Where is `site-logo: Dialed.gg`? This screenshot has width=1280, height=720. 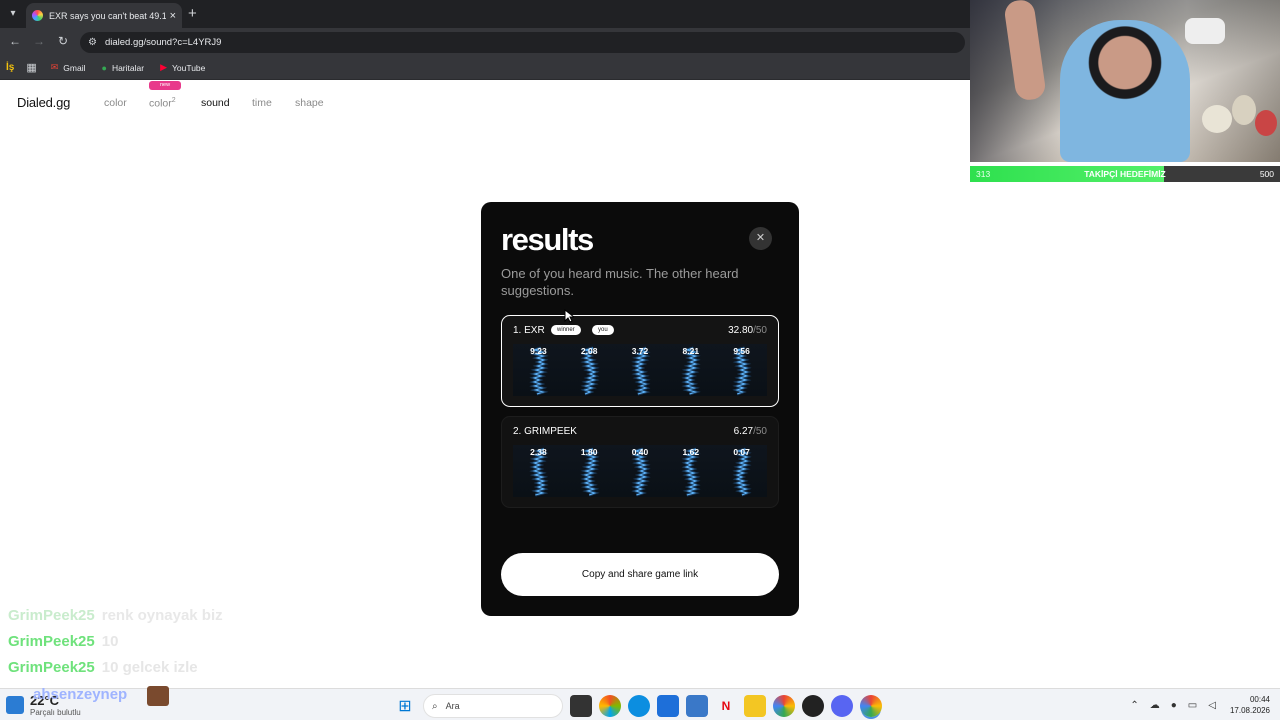
site-logo: Dialed.gg is located at coordinates (43, 102).